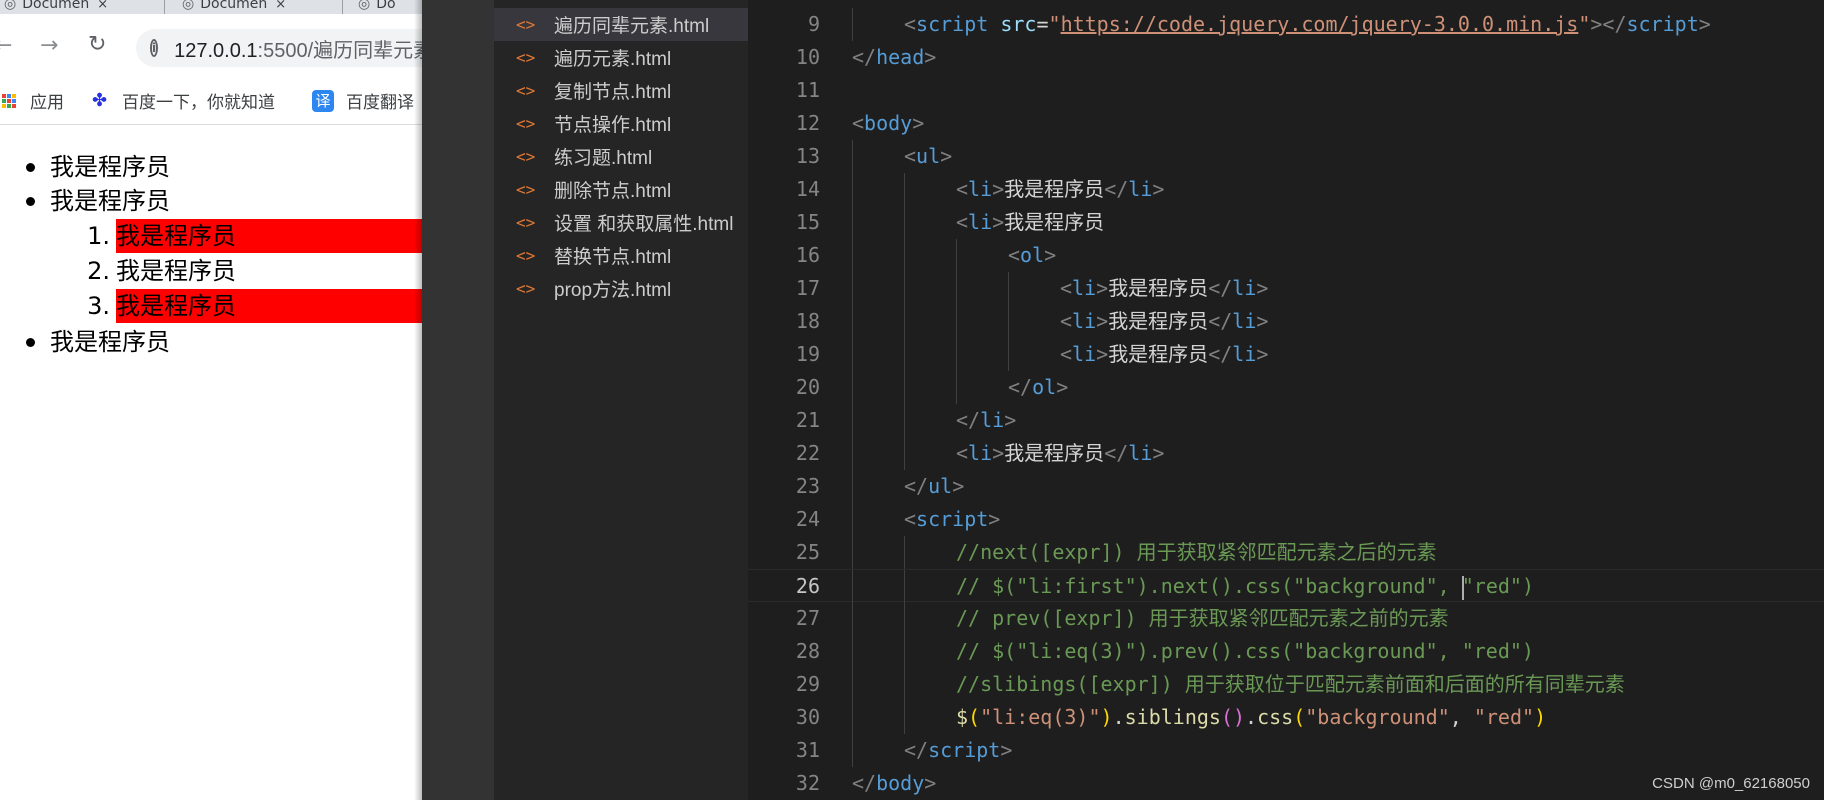  What do you see at coordinates (807, 618) in the screenshot?
I see `line-number: 27` at bounding box center [807, 618].